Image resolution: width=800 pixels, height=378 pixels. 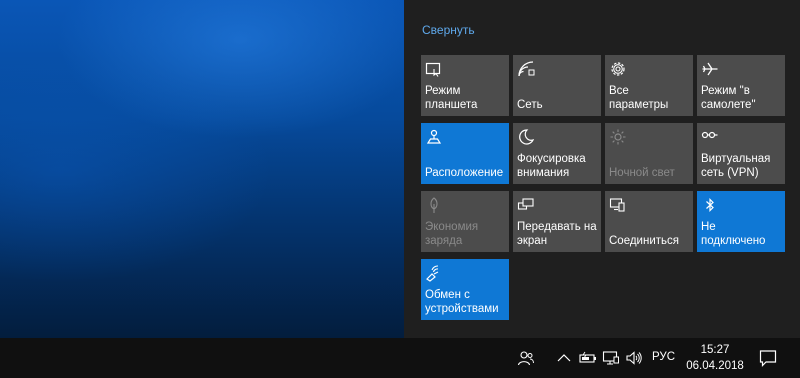 What do you see at coordinates (618, 205) in the screenshot?
I see `connect-icon` at bounding box center [618, 205].